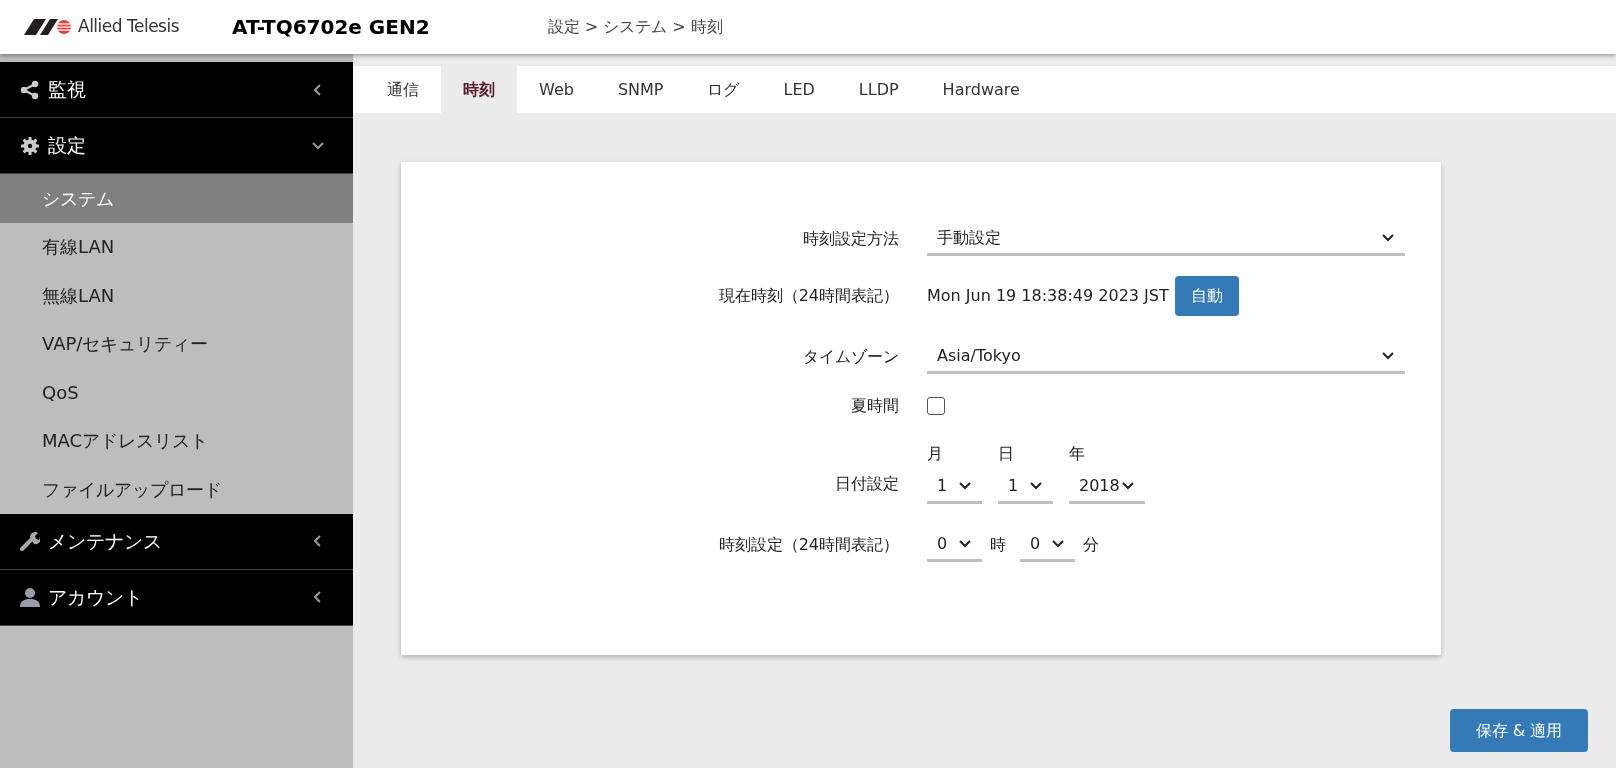  What do you see at coordinates (1006, 454) in the screenshot?
I see `date-part-label: 日` at bounding box center [1006, 454].